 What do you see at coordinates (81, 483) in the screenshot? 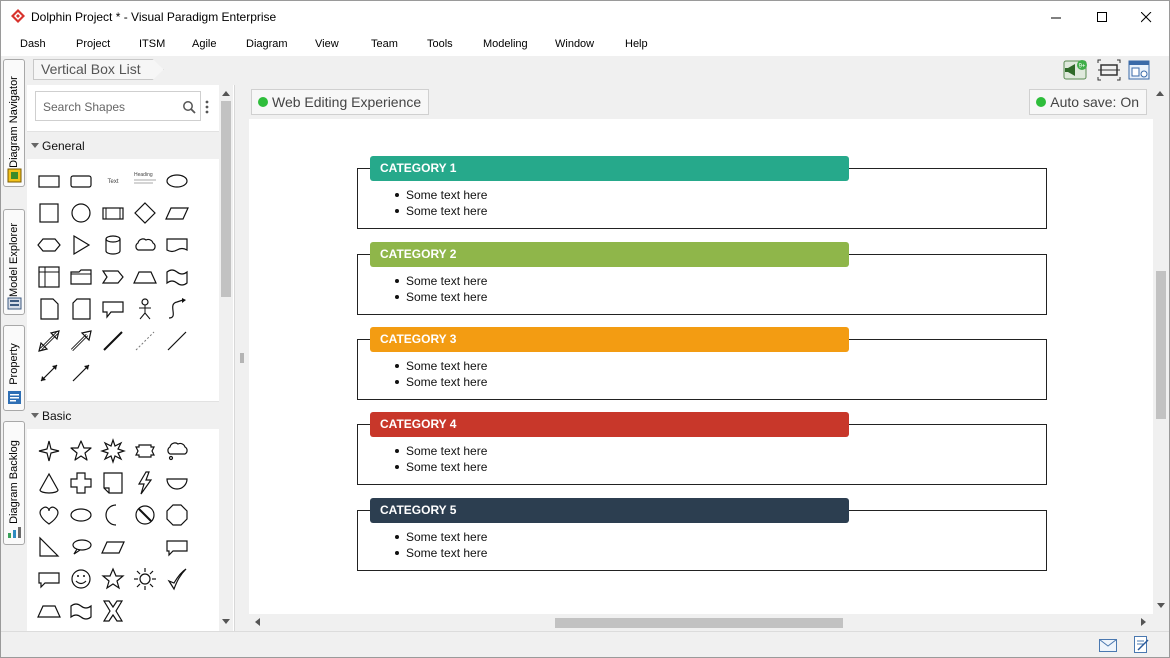
I see `shape-cross-icon` at bounding box center [81, 483].